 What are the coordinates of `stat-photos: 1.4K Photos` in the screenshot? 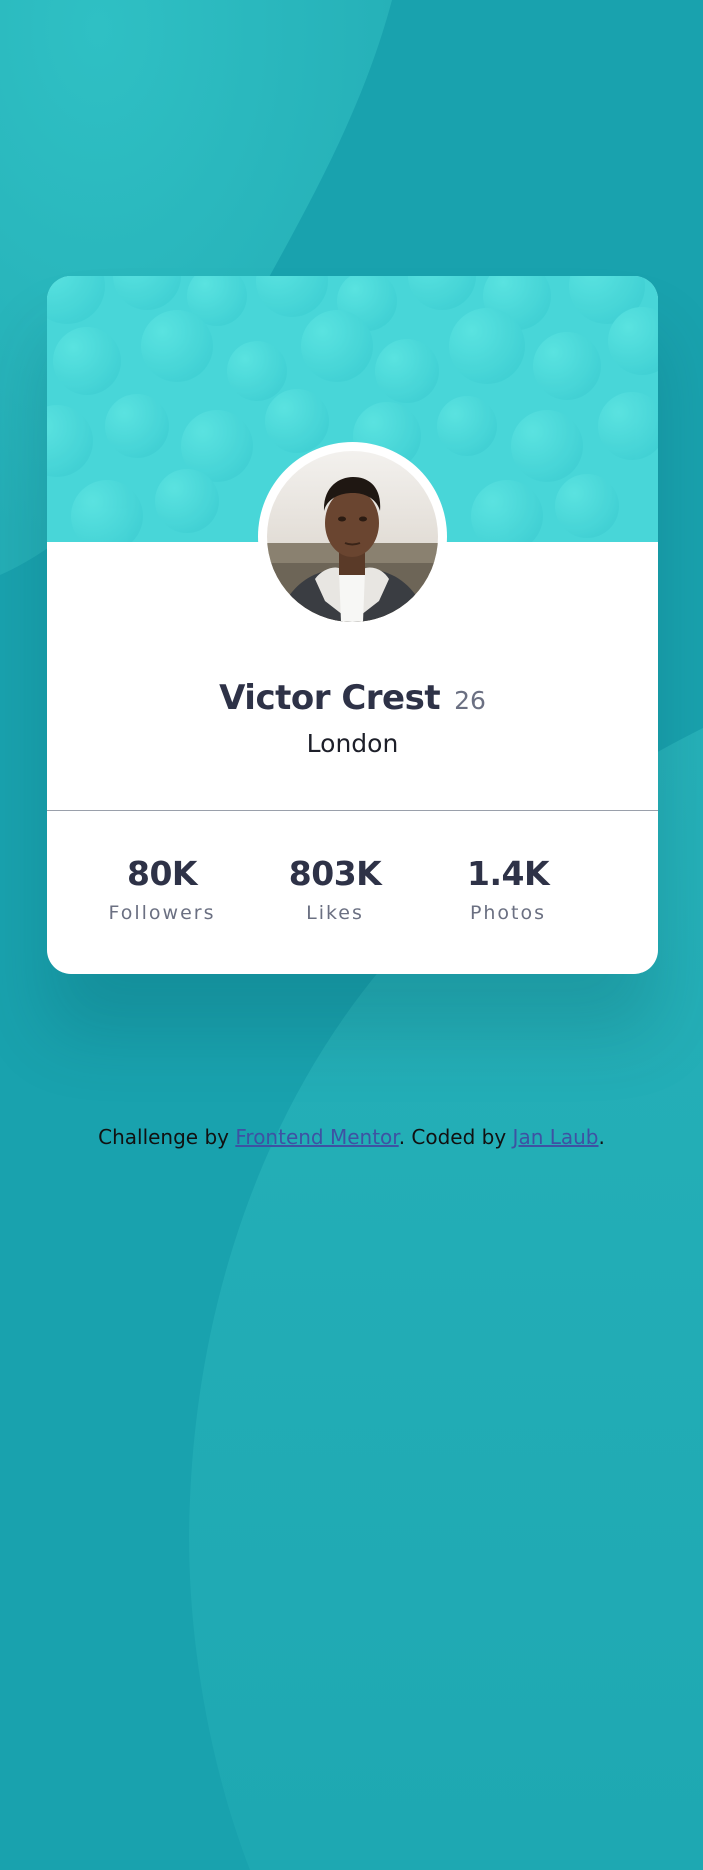 It's located at (508, 890).